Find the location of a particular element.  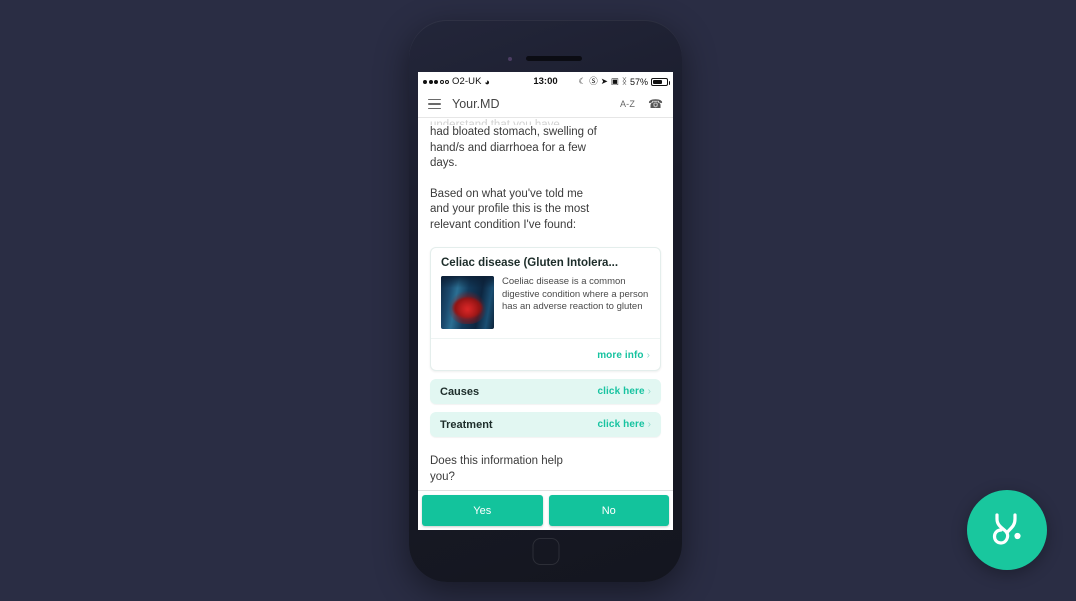

hamburger-menu-icon is located at coordinates (434, 104).